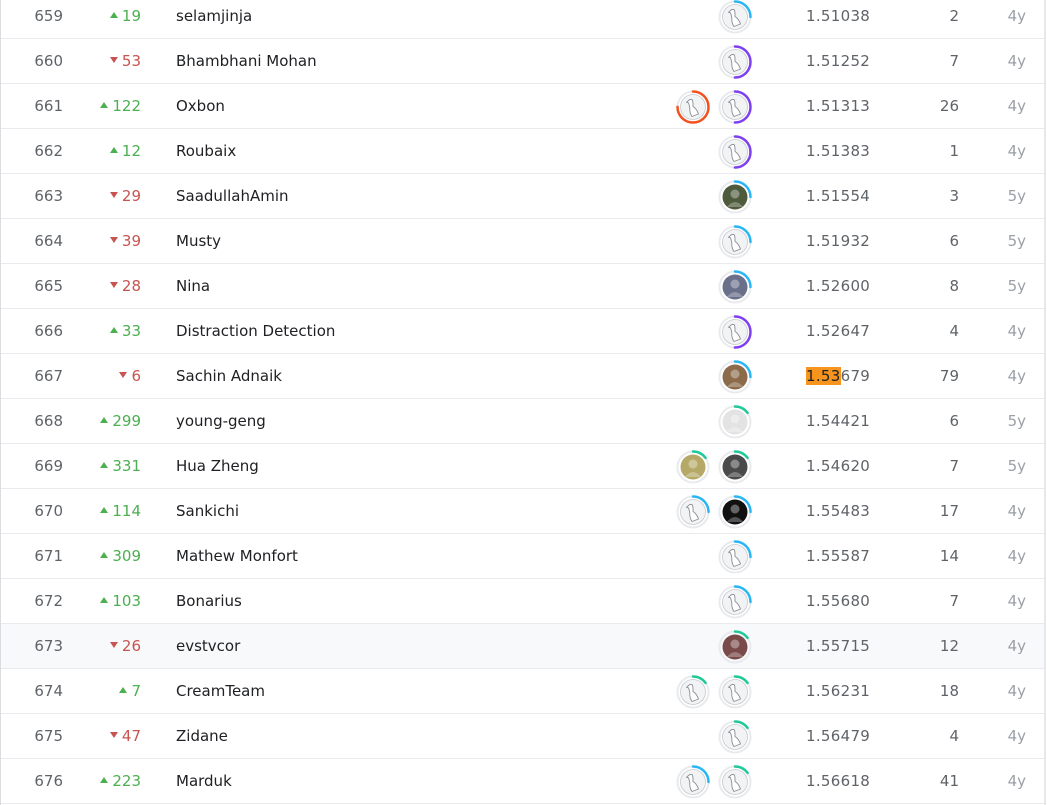 The width and height of the screenshot is (1047, 805). What do you see at coordinates (48, 601) in the screenshot?
I see `rank-cell: 672` at bounding box center [48, 601].